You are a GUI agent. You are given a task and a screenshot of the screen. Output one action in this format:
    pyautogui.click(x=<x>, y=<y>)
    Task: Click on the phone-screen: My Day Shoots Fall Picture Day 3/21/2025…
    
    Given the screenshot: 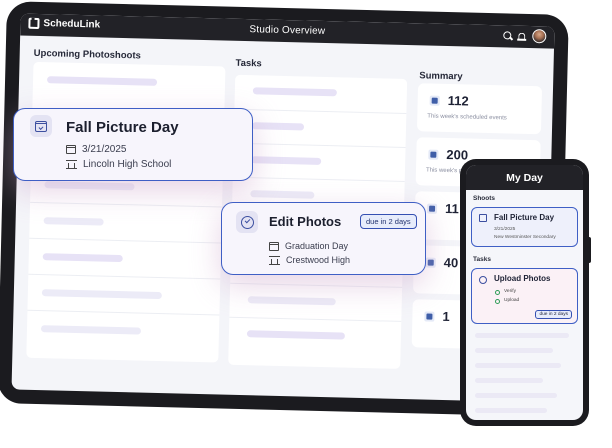 What is the action you would take?
    pyautogui.click(x=524, y=292)
    